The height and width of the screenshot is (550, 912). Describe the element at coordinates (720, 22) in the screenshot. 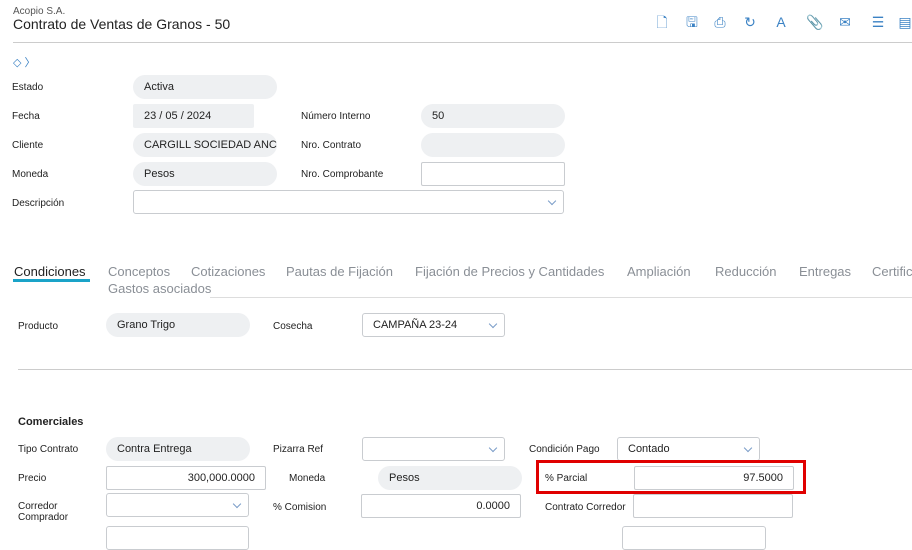

I see `print-icon: ⎙` at that location.